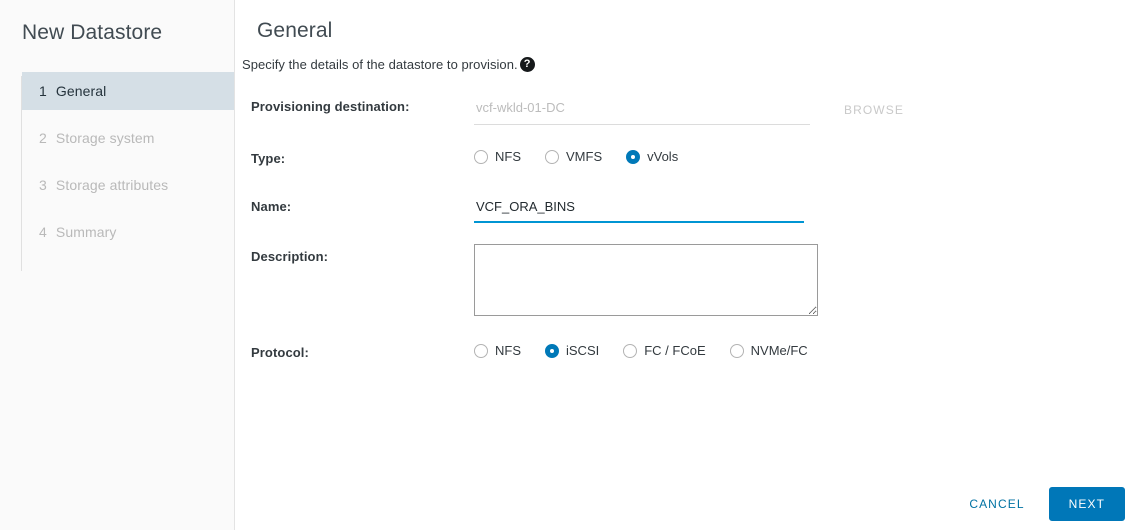 Image resolution: width=1141 pixels, height=530 pixels. What do you see at coordinates (43, 91) in the screenshot?
I see `step-number: 1` at bounding box center [43, 91].